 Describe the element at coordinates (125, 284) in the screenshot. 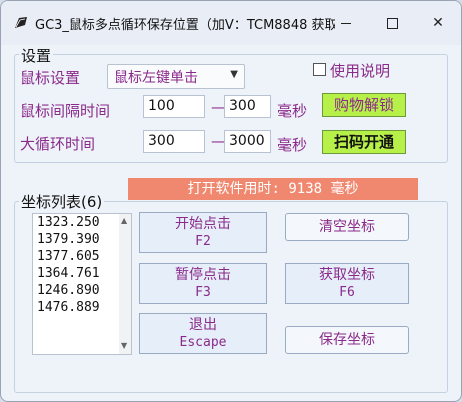

I see `list-scrollbar: ▲ ▼` at that location.